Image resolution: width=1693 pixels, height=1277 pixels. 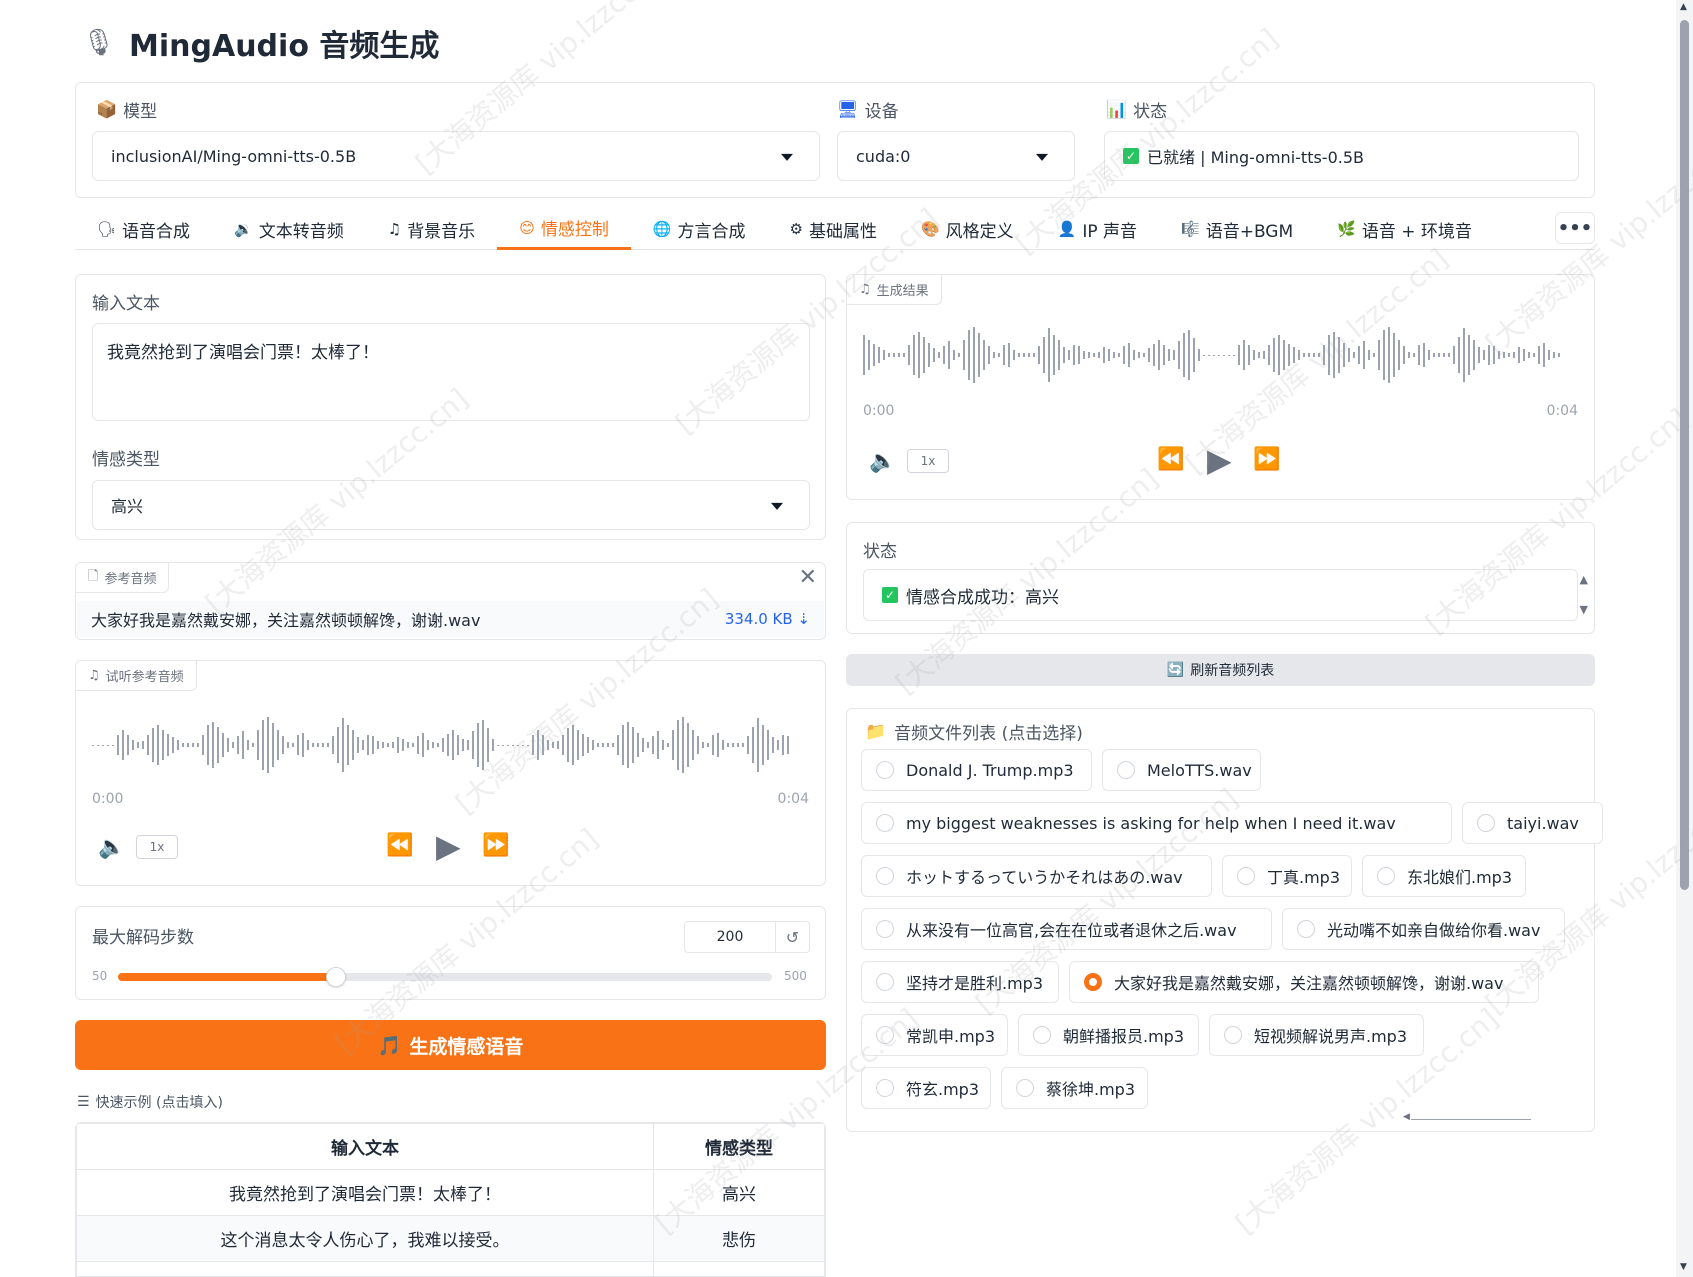 What do you see at coordinates (1416, 231) in the screenshot?
I see `tab-label: 语音 + 环境音` at bounding box center [1416, 231].